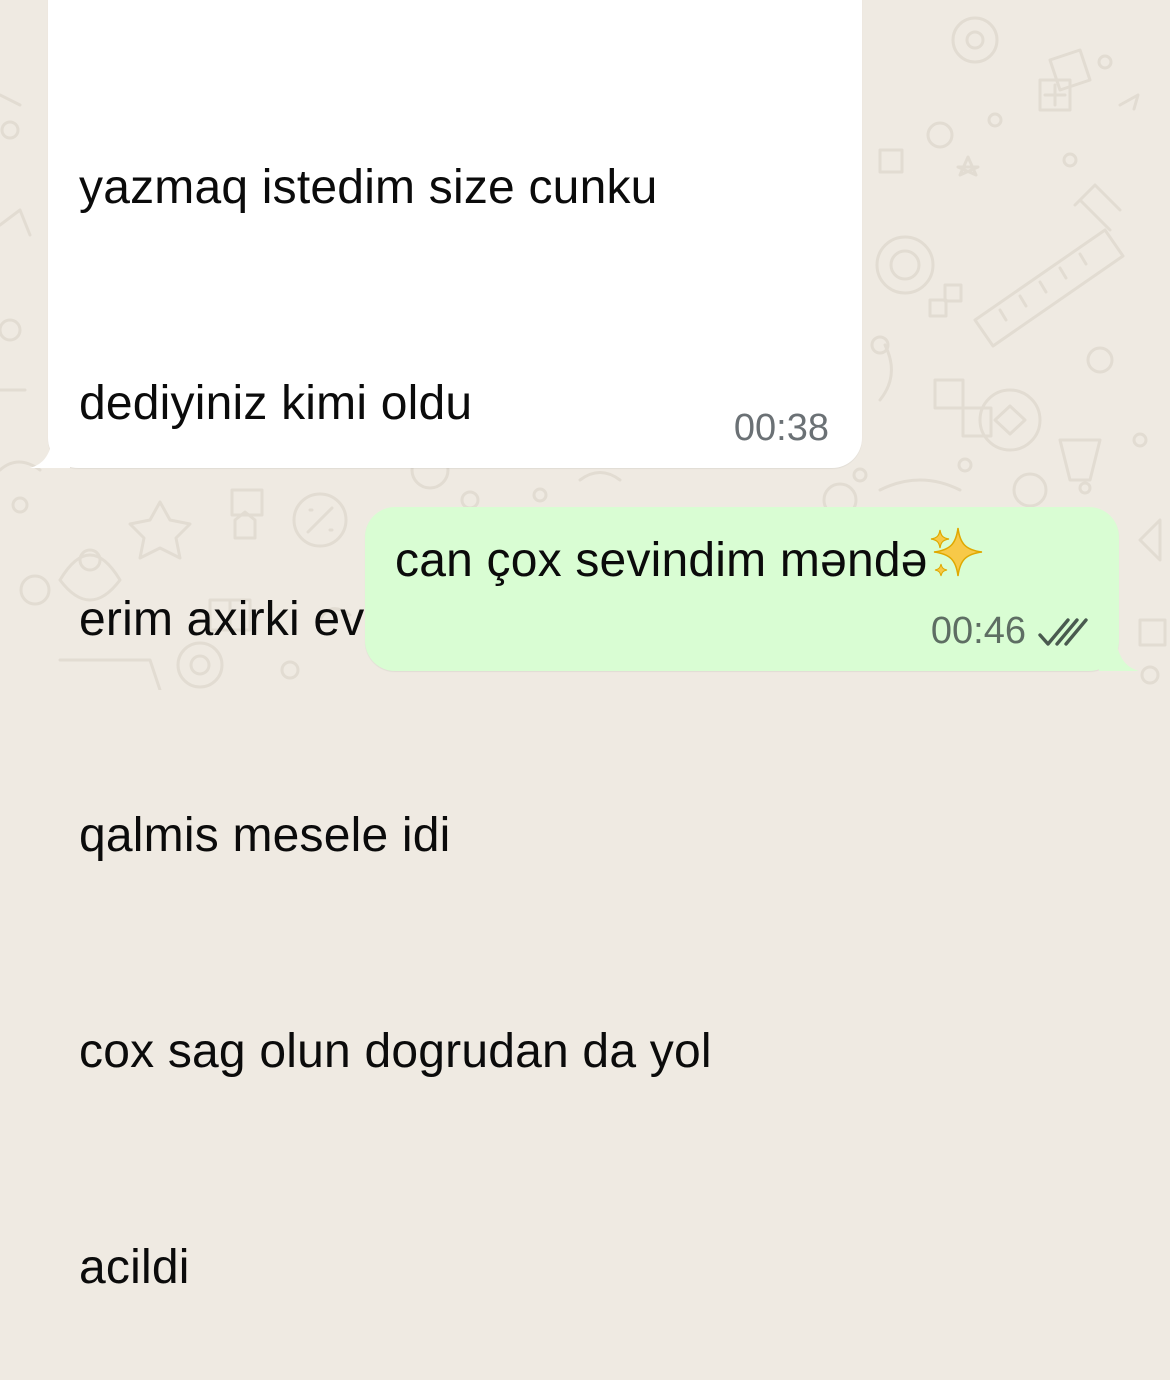  I want to click on message-line: qalmis mesele idi, so click(265, 835).